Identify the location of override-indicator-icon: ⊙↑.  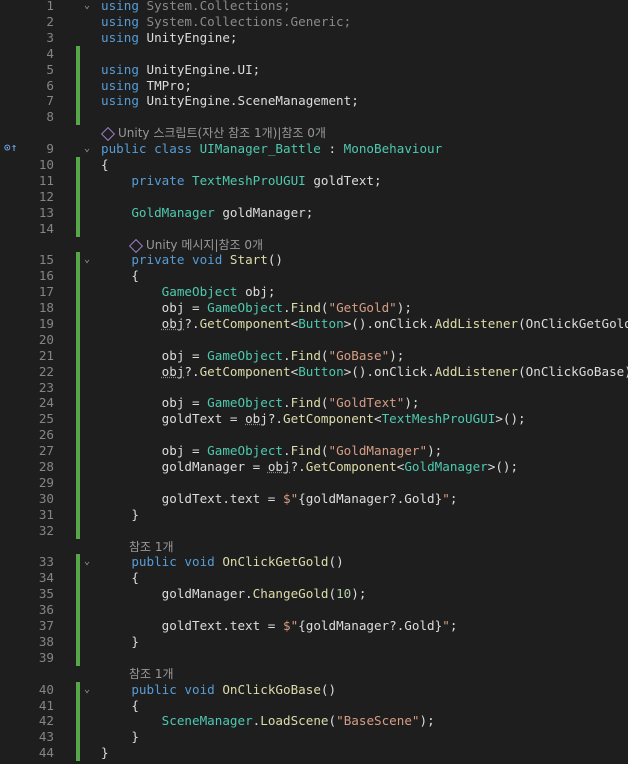
(13, 148).